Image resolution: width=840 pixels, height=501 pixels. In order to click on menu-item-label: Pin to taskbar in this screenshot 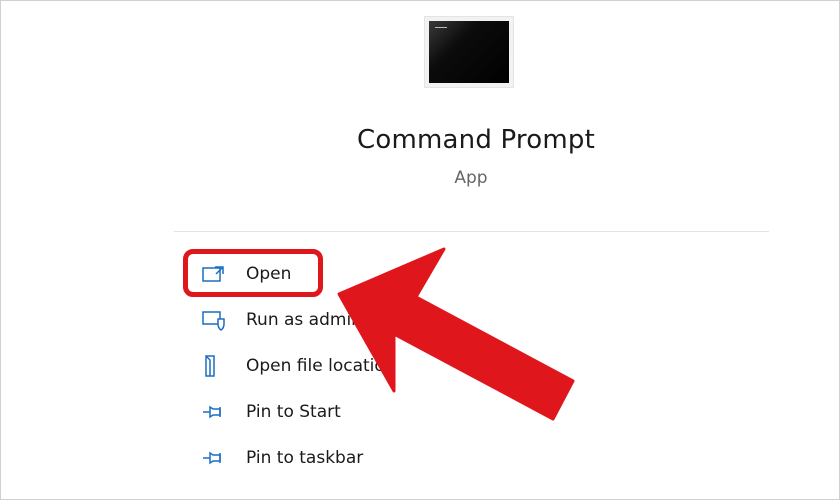, I will do `click(305, 458)`.